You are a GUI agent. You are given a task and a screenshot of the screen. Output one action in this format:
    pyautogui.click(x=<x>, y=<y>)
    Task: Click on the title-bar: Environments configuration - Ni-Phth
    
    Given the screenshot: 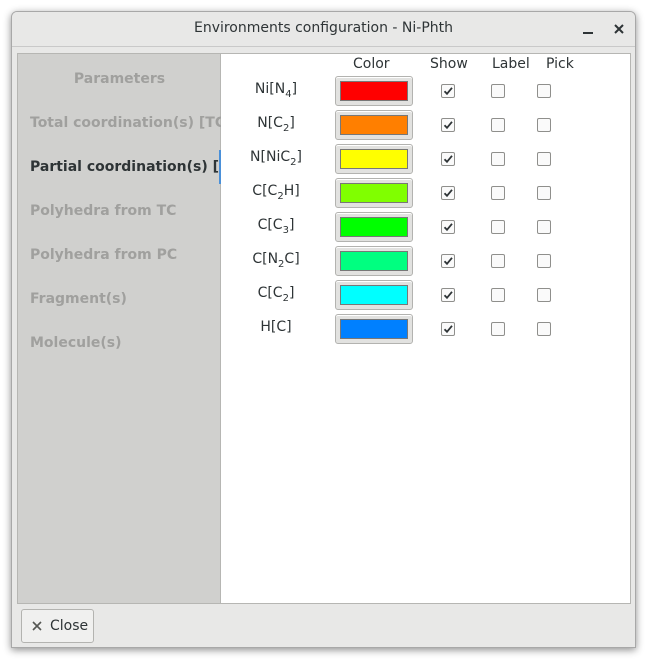 What is the action you would take?
    pyautogui.click(x=323, y=29)
    